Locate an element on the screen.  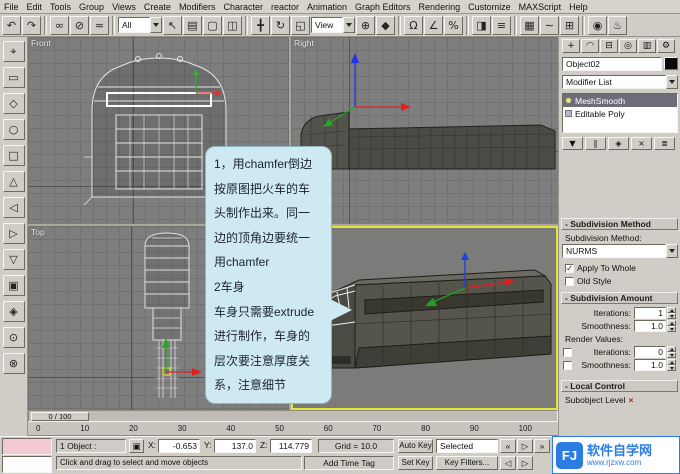
menu-item-graph-editors: Graph Editors is located at coordinates (383, 7).